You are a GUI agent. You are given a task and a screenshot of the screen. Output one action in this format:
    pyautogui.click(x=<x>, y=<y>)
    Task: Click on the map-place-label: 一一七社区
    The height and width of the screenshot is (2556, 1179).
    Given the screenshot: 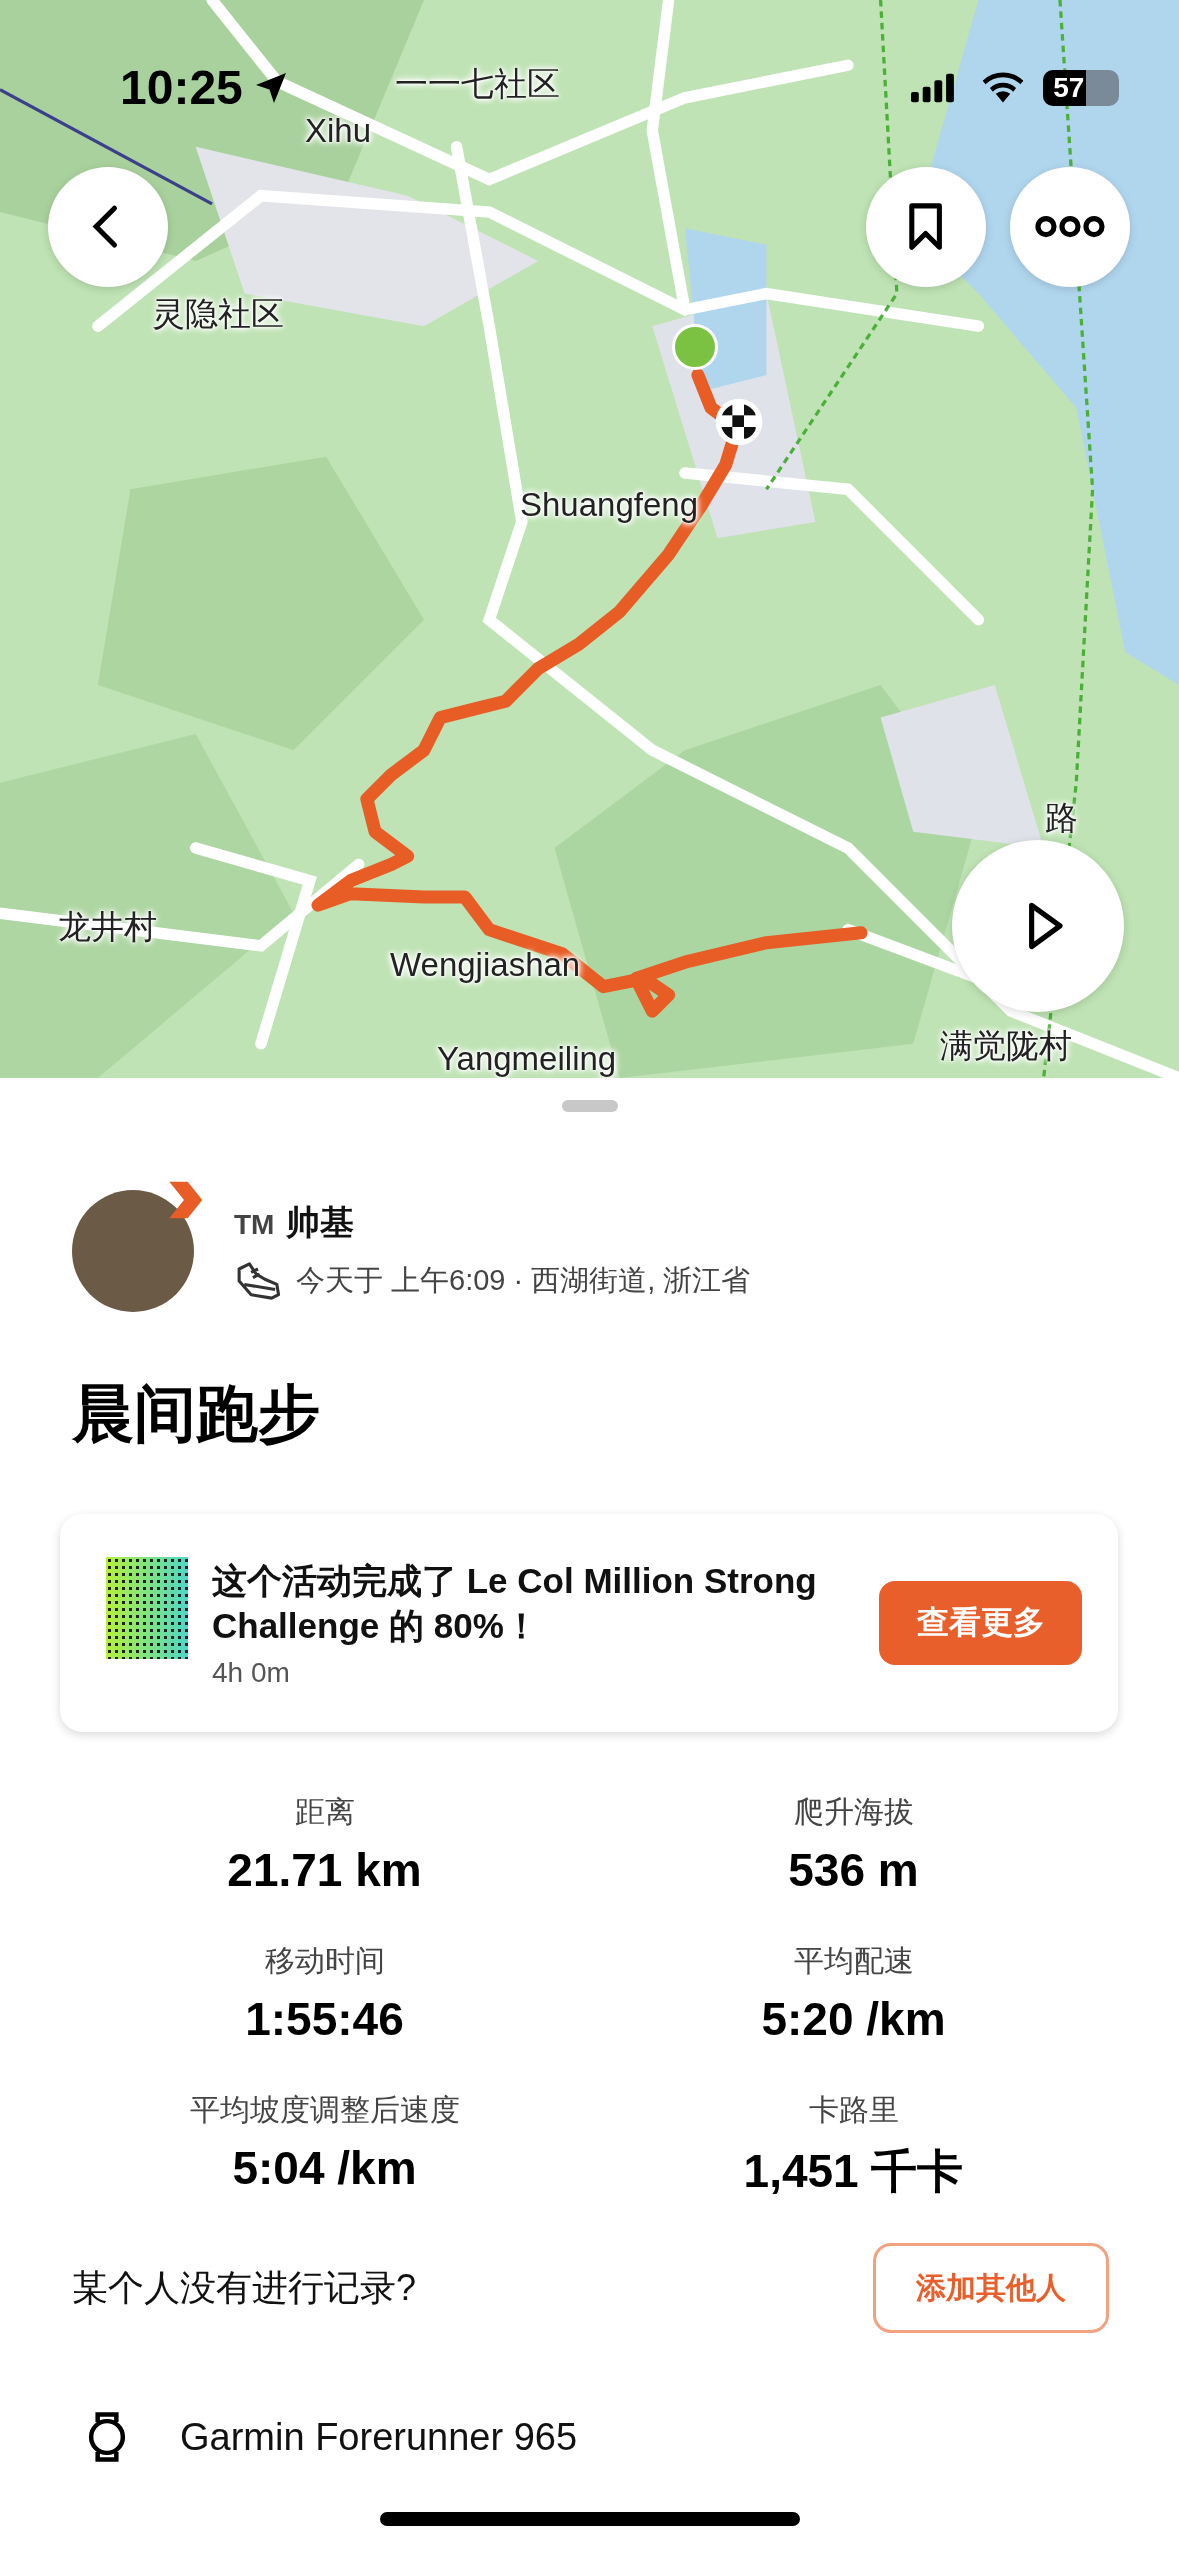 What is the action you would take?
    pyautogui.click(x=477, y=84)
    